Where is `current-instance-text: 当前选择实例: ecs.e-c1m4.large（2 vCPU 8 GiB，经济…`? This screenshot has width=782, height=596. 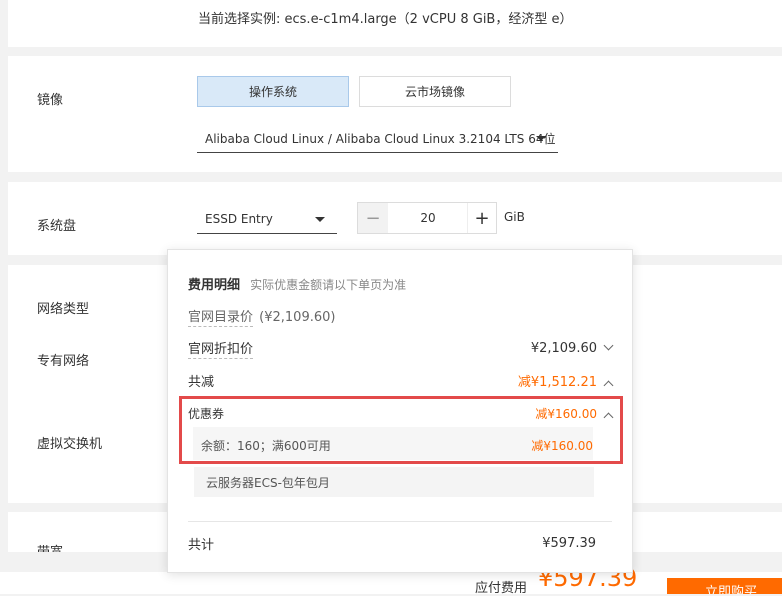
current-instance-text: 当前选择实例: ecs.e-c1m4.large（2 vCPU 8 GiB，经济… is located at coordinates (385, 19).